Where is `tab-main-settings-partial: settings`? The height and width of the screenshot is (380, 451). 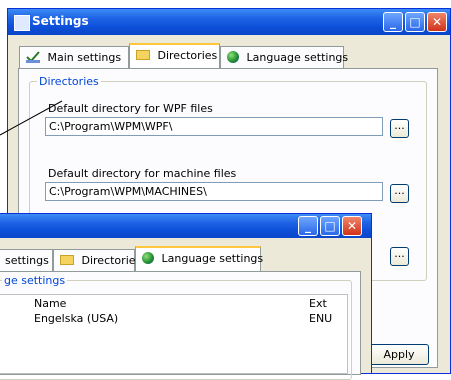
tab-main-settings-partial: settings is located at coordinates (26, 260).